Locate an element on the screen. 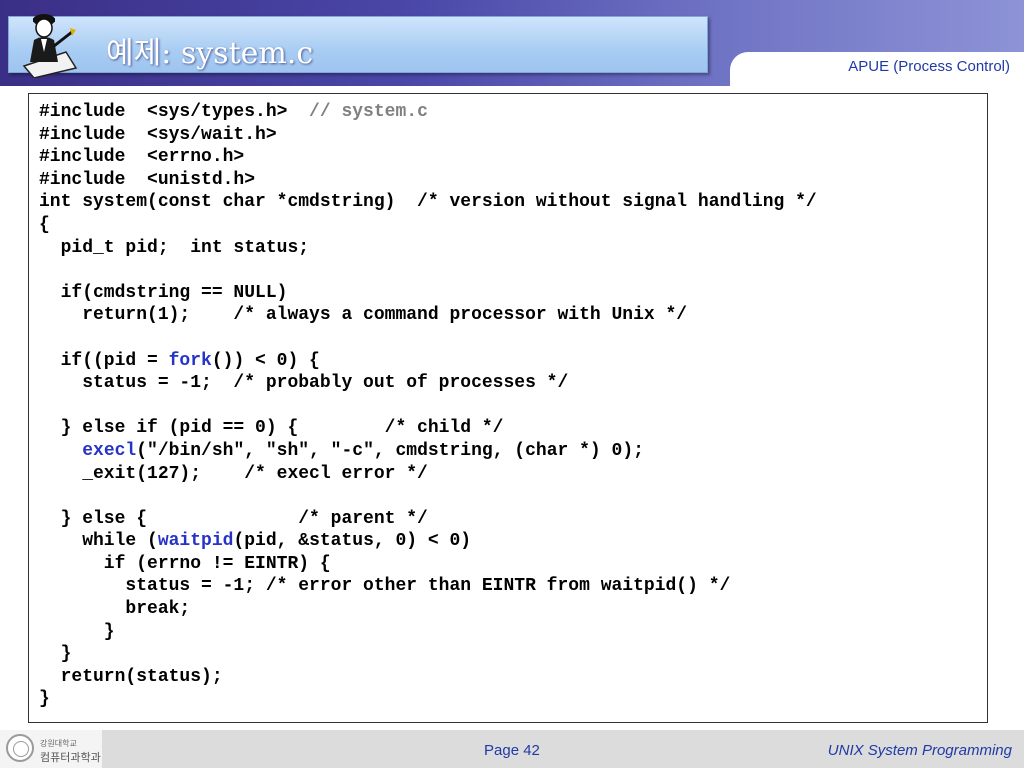 The width and height of the screenshot is (1024, 768). code-line: while (waitpid(pid, &status, 0) < 0) is located at coordinates (255, 541).